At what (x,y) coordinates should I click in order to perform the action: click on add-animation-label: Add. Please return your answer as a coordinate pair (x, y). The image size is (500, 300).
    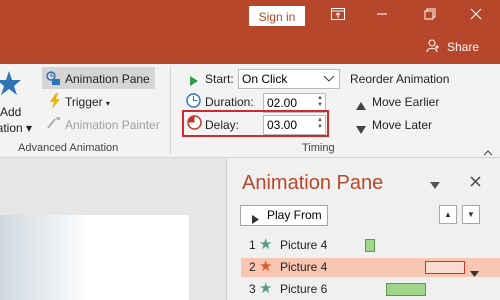
    Looking at the image, I should click on (10, 112).